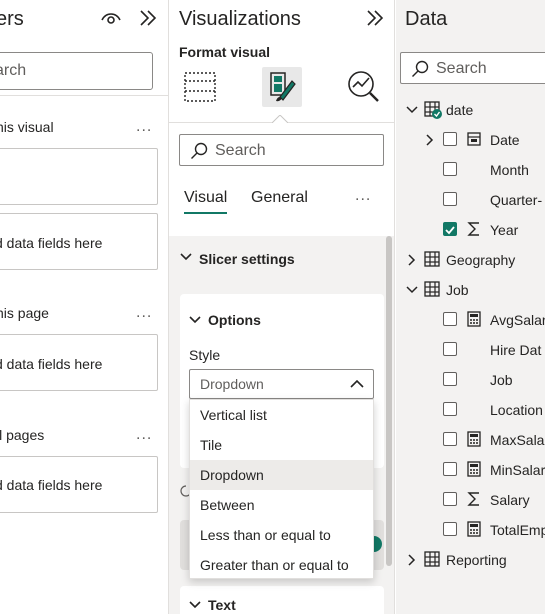 The image size is (545, 614). I want to click on tree-item: Month, so click(470, 172).